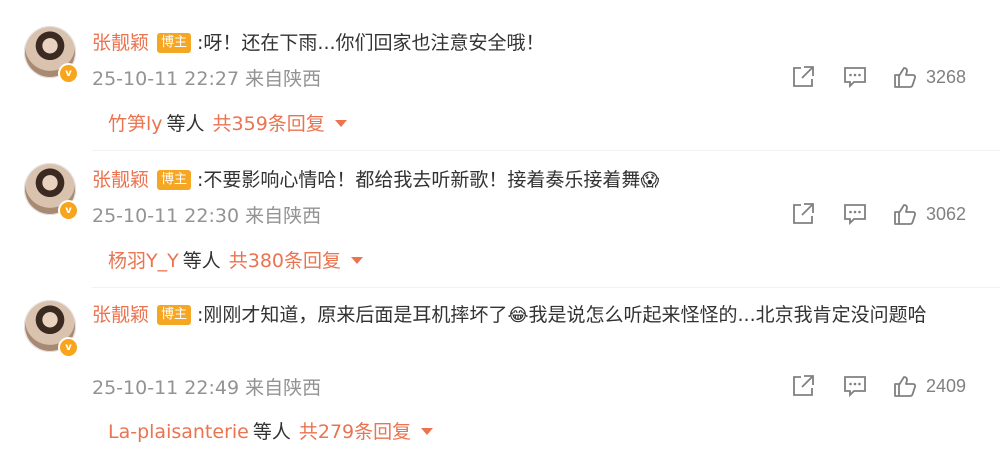  I want to click on reply-summary: 竹笋ly 等人 共359条回复, so click(227, 122).